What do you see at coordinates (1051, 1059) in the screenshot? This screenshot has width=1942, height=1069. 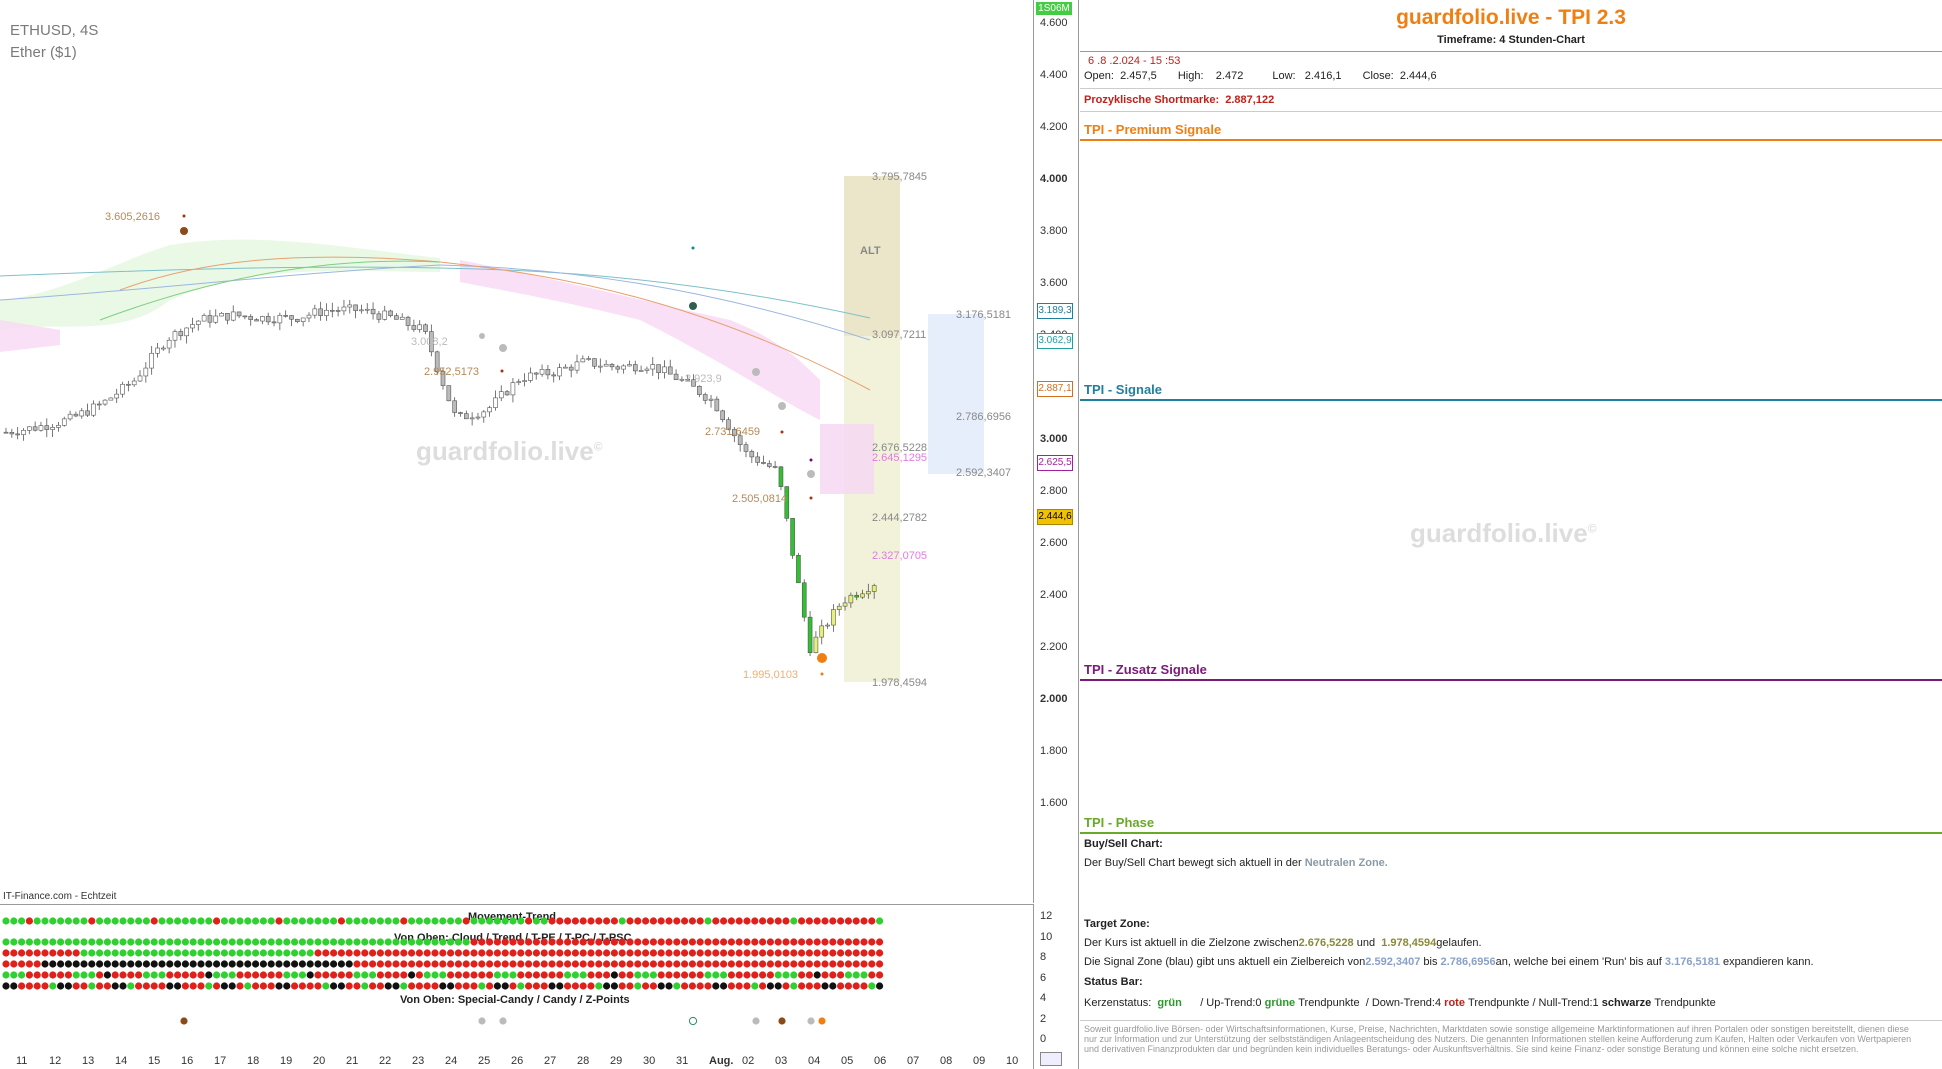 I see `chart-settings-icon` at bounding box center [1051, 1059].